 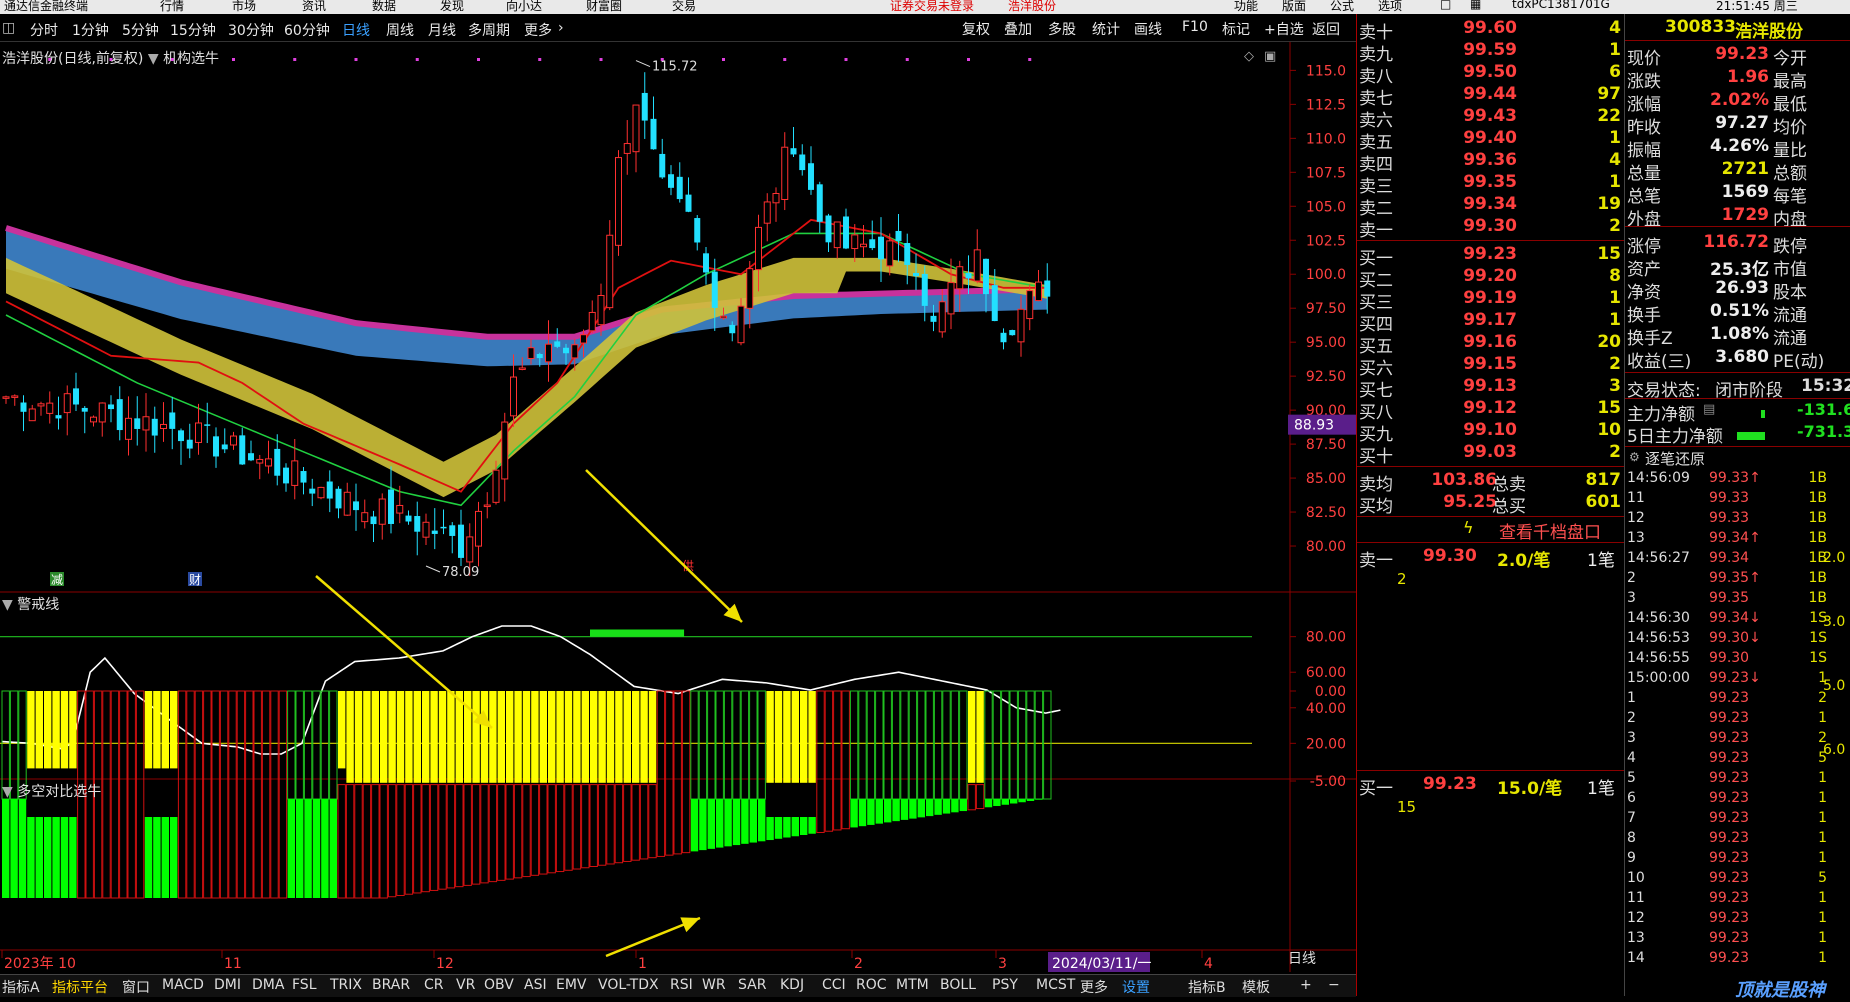 What do you see at coordinates (1094, 987) in the screenshot?
I see `tab-25: 更多` at bounding box center [1094, 987].